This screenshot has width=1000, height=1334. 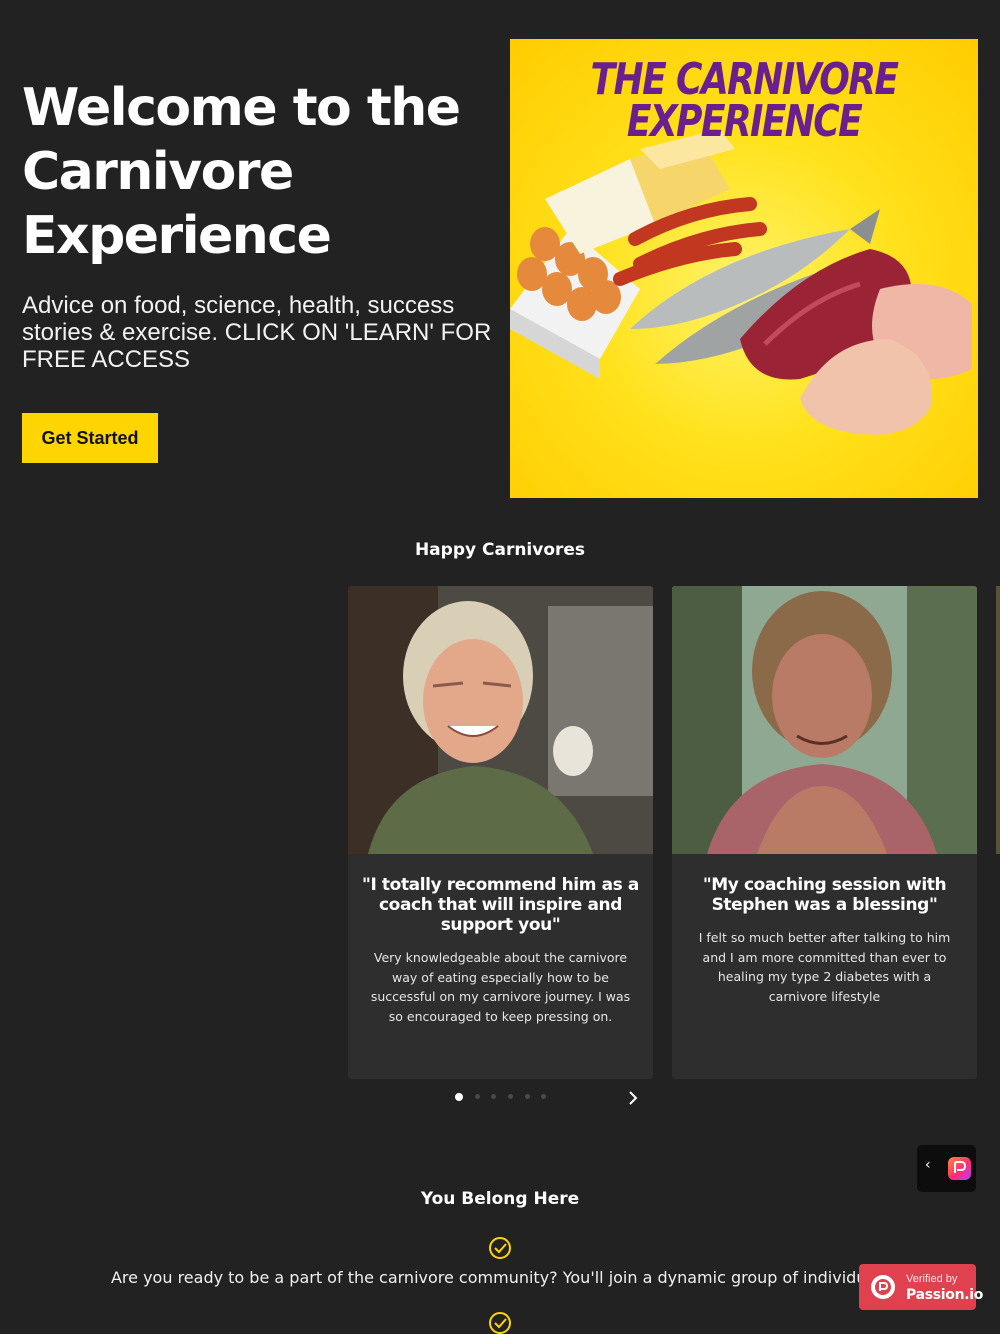 I want to click on verified-caption: Verified by, so click(x=932, y=1279).